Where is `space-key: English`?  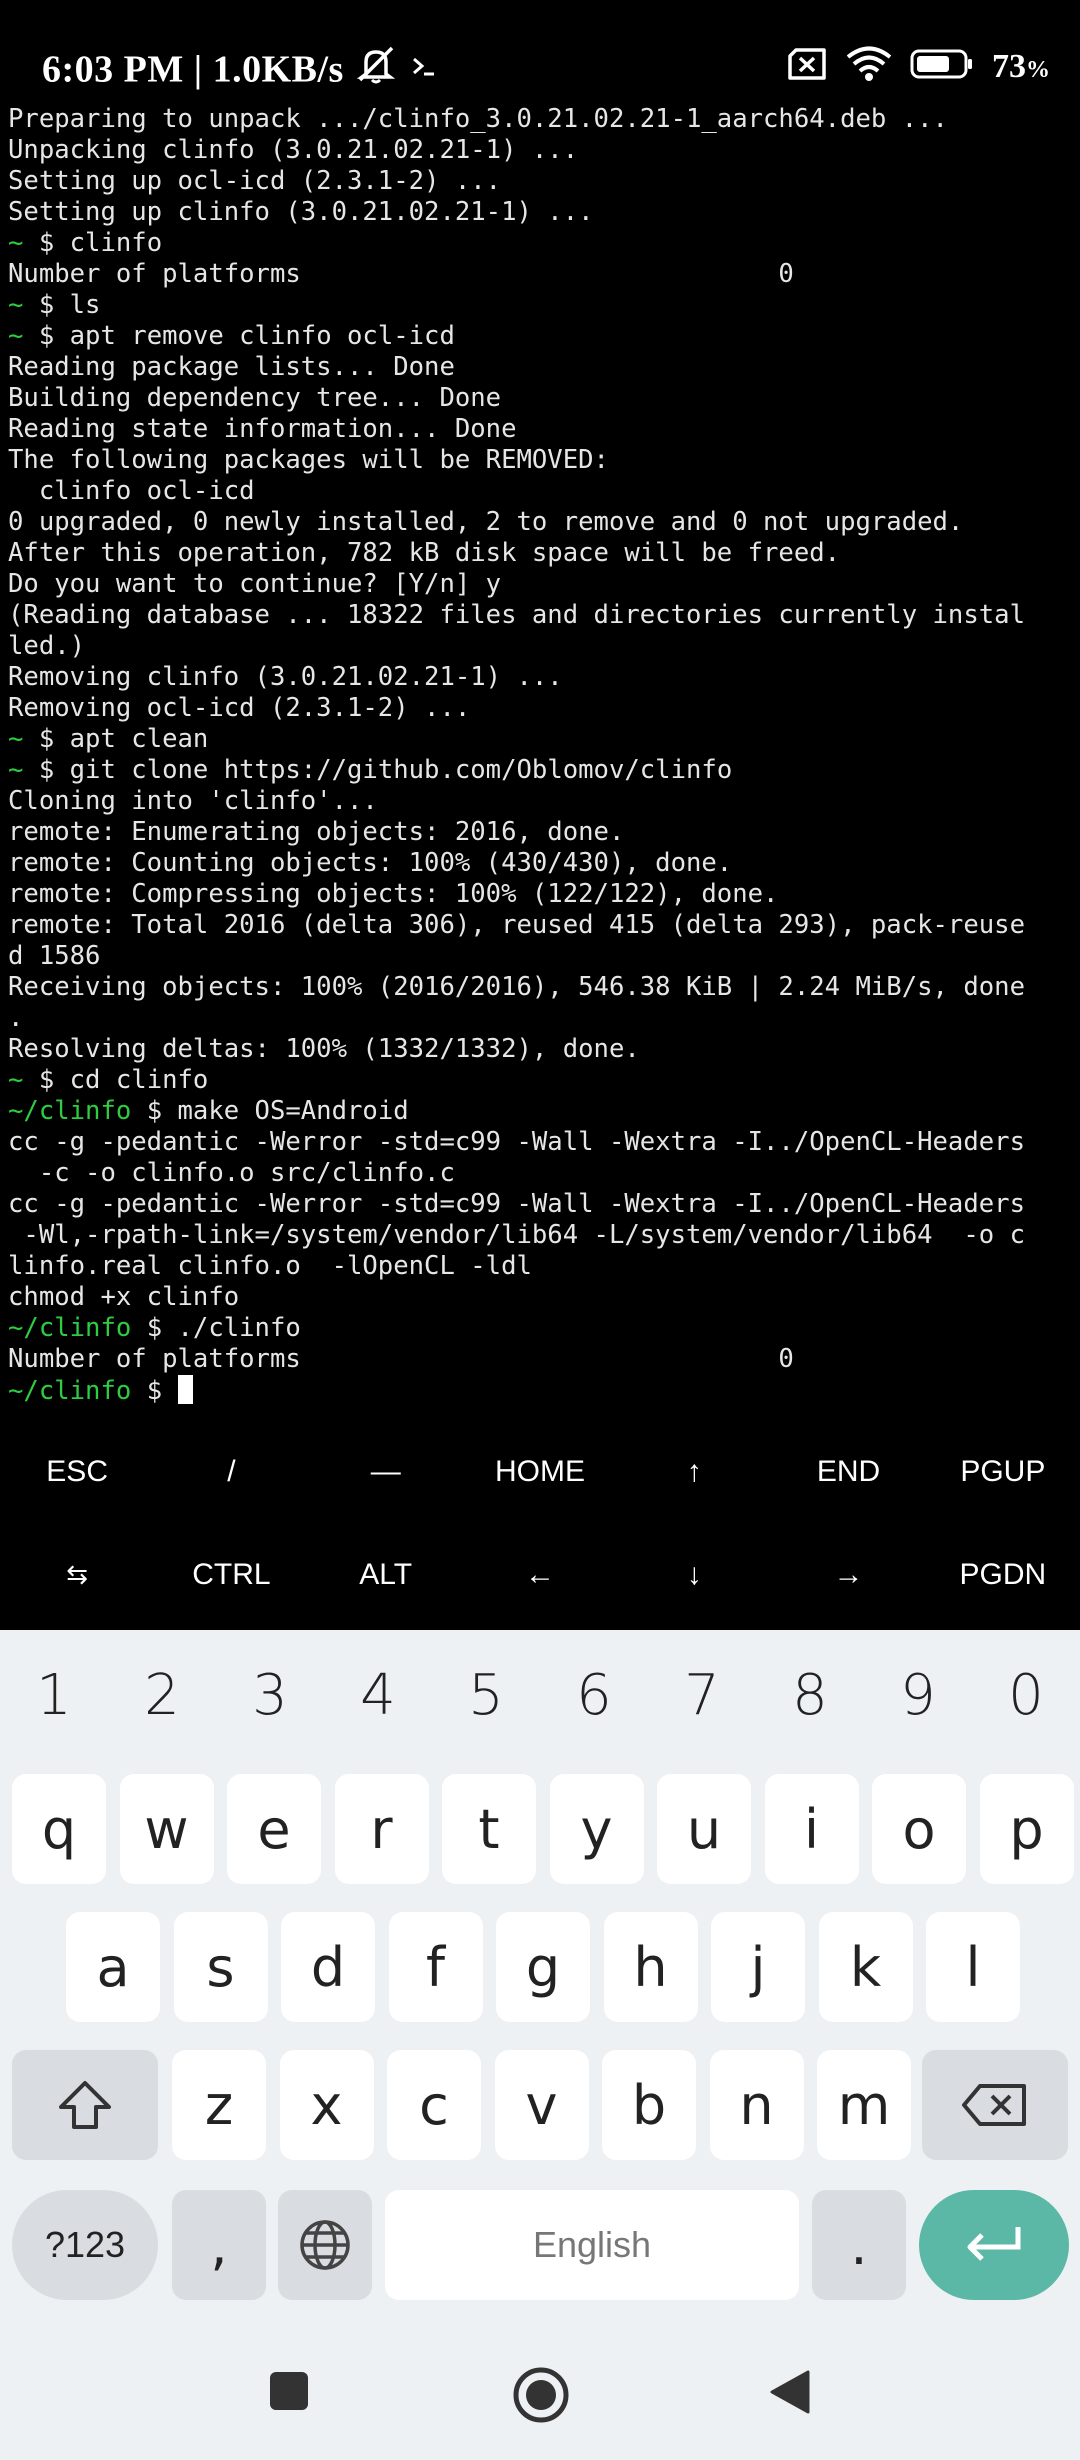
space-key: English is located at coordinates (592, 2245).